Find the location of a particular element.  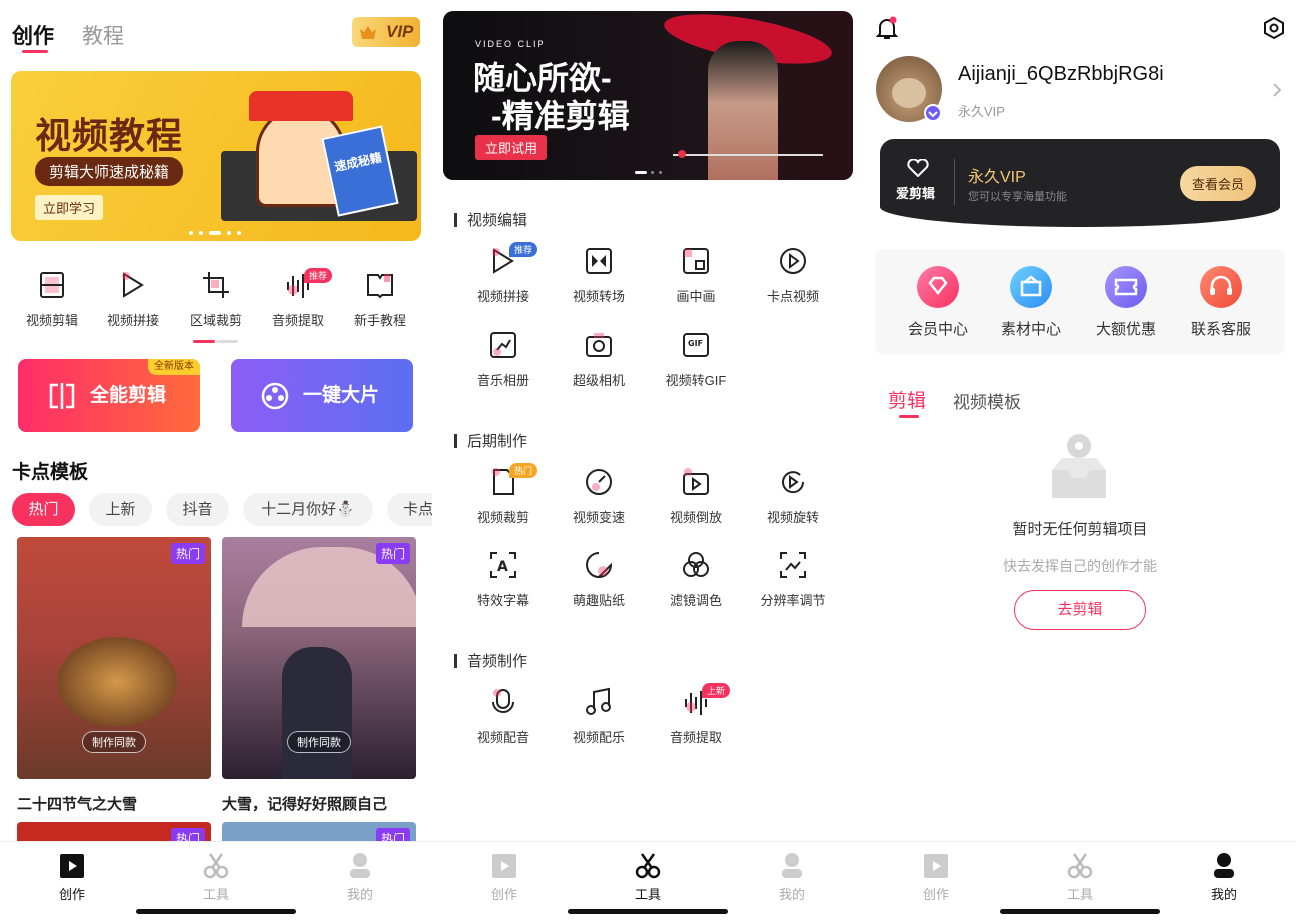

menu-label: 大额优惠 is located at coordinates (1125, 329).